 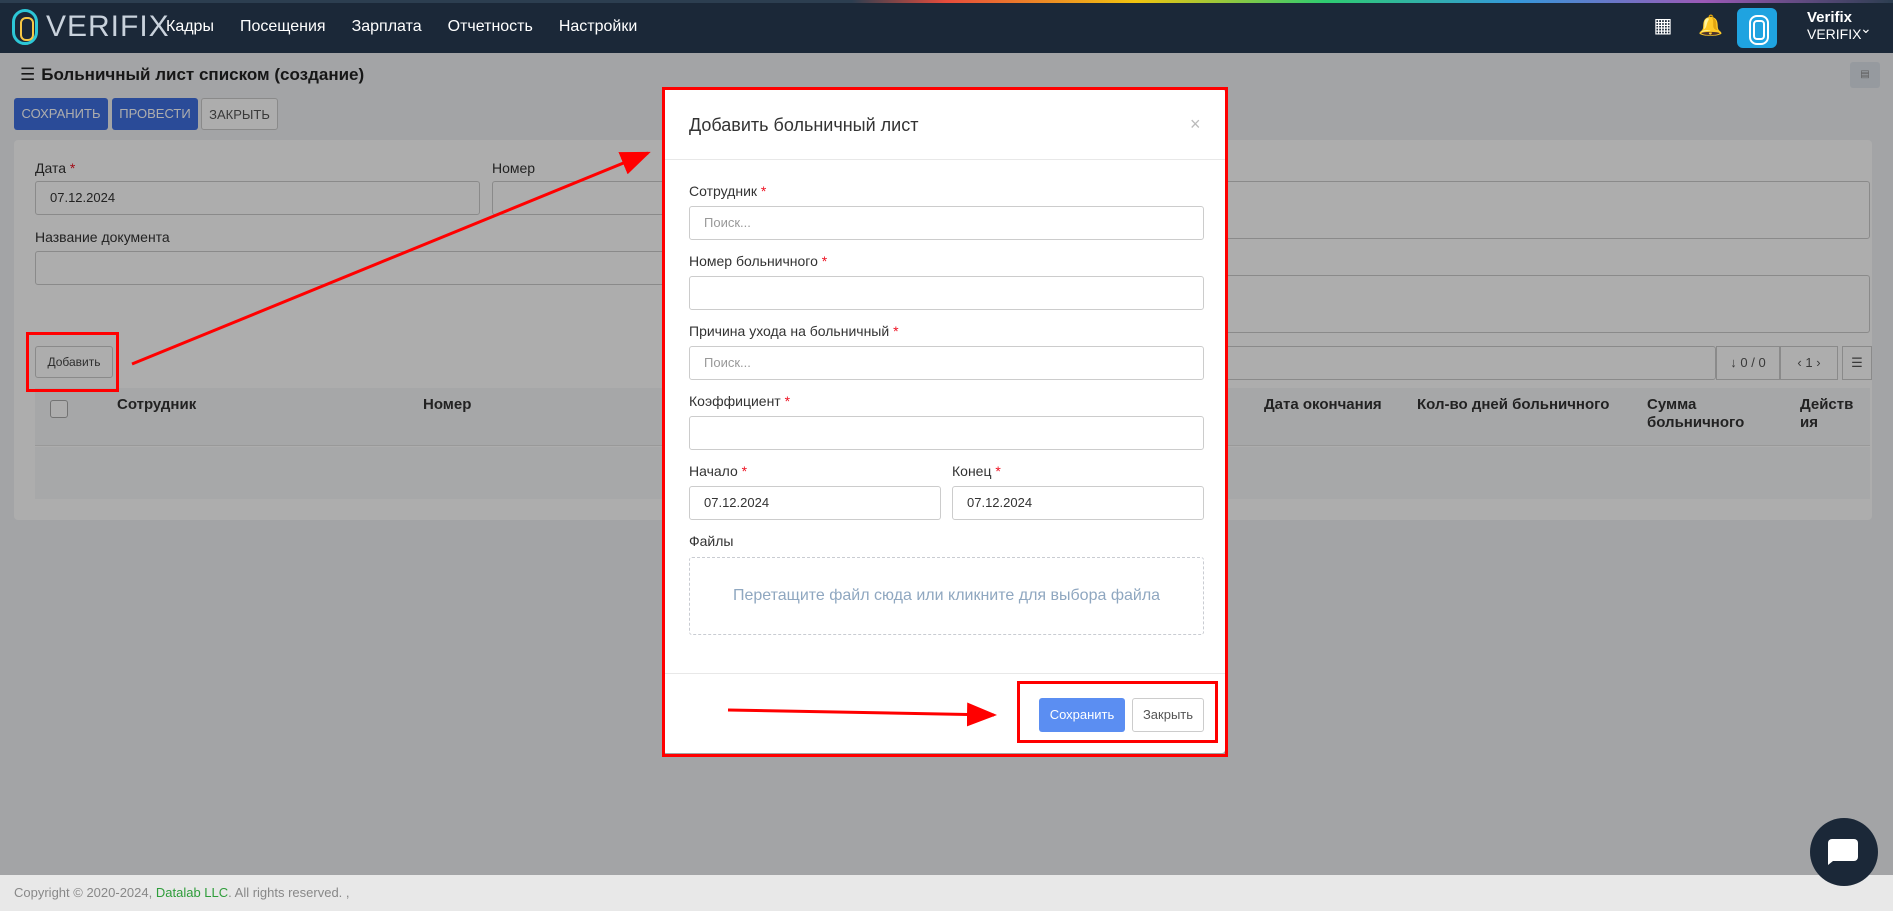 What do you see at coordinates (387, 27) in the screenshot?
I see `nav-item-payroll: Зарплата` at bounding box center [387, 27].